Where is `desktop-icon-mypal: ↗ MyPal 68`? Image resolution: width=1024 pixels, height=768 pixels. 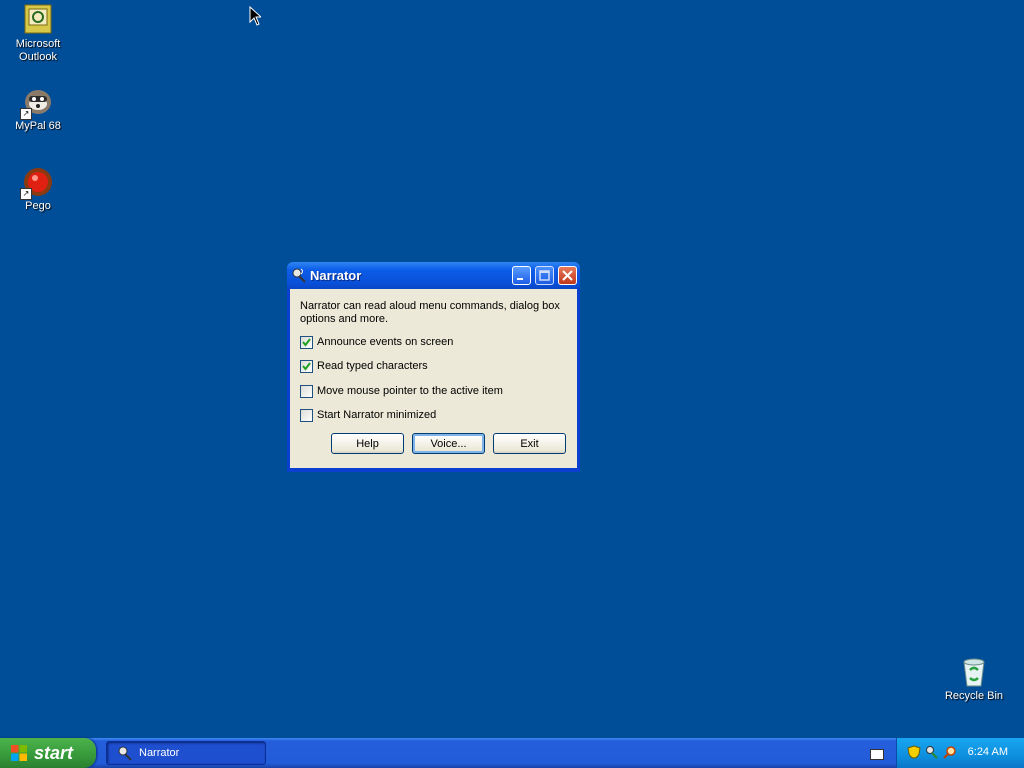 desktop-icon-mypal: ↗ MyPal 68 is located at coordinates (38, 109).